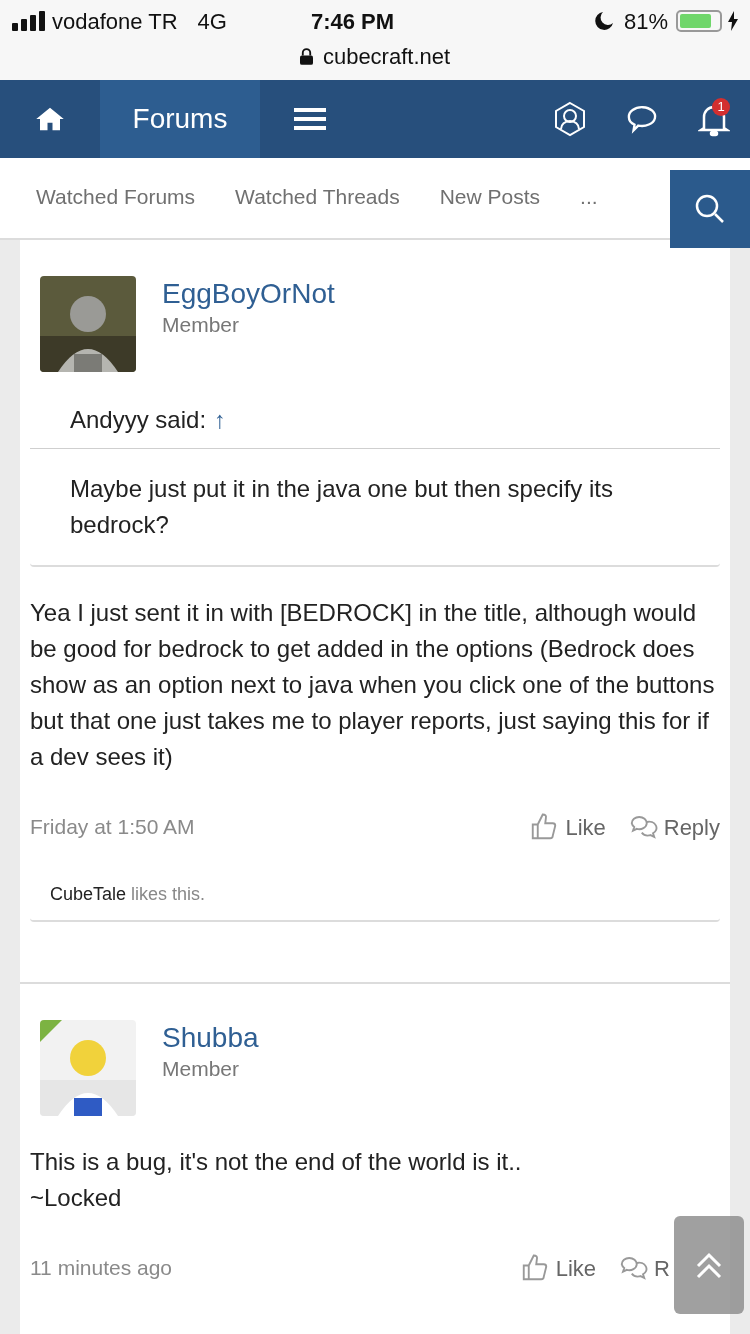 The width and height of the screenshot is (750, 1334). Describe the element at coordinates (168, 894) in the screenshot. I see `likes-text: likes this.` at that location.